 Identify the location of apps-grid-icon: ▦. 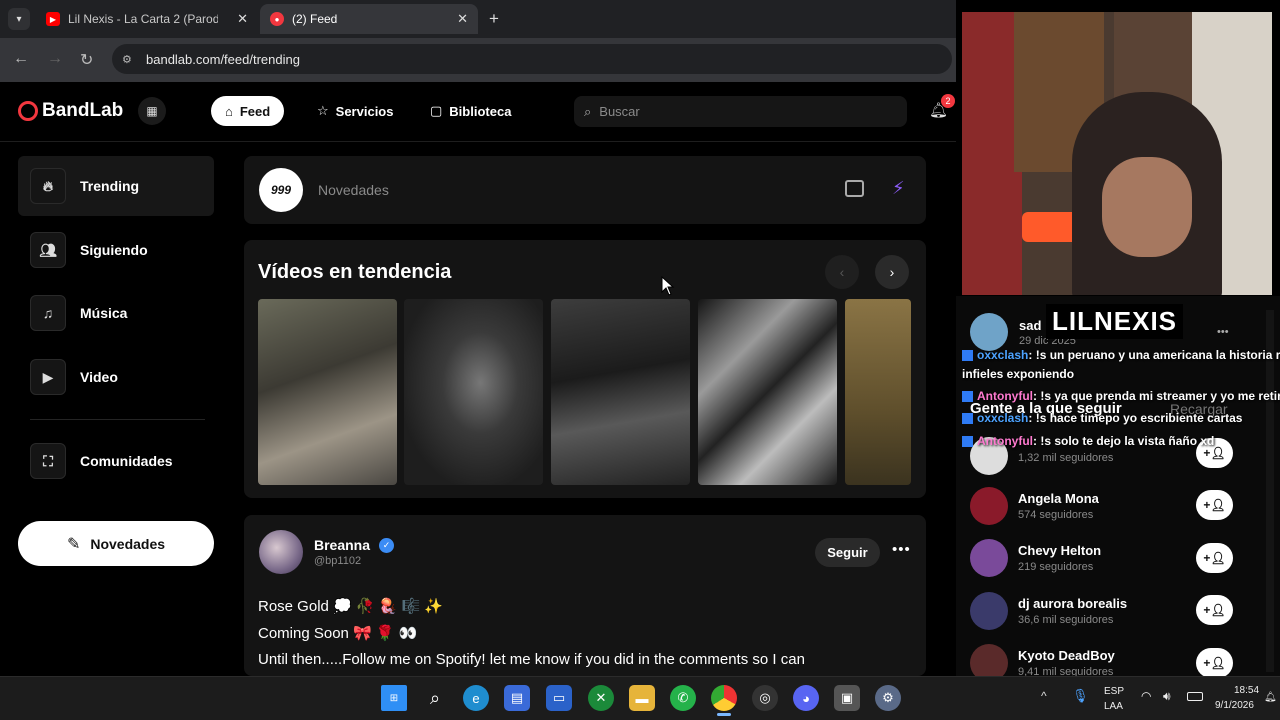
(152, 111).